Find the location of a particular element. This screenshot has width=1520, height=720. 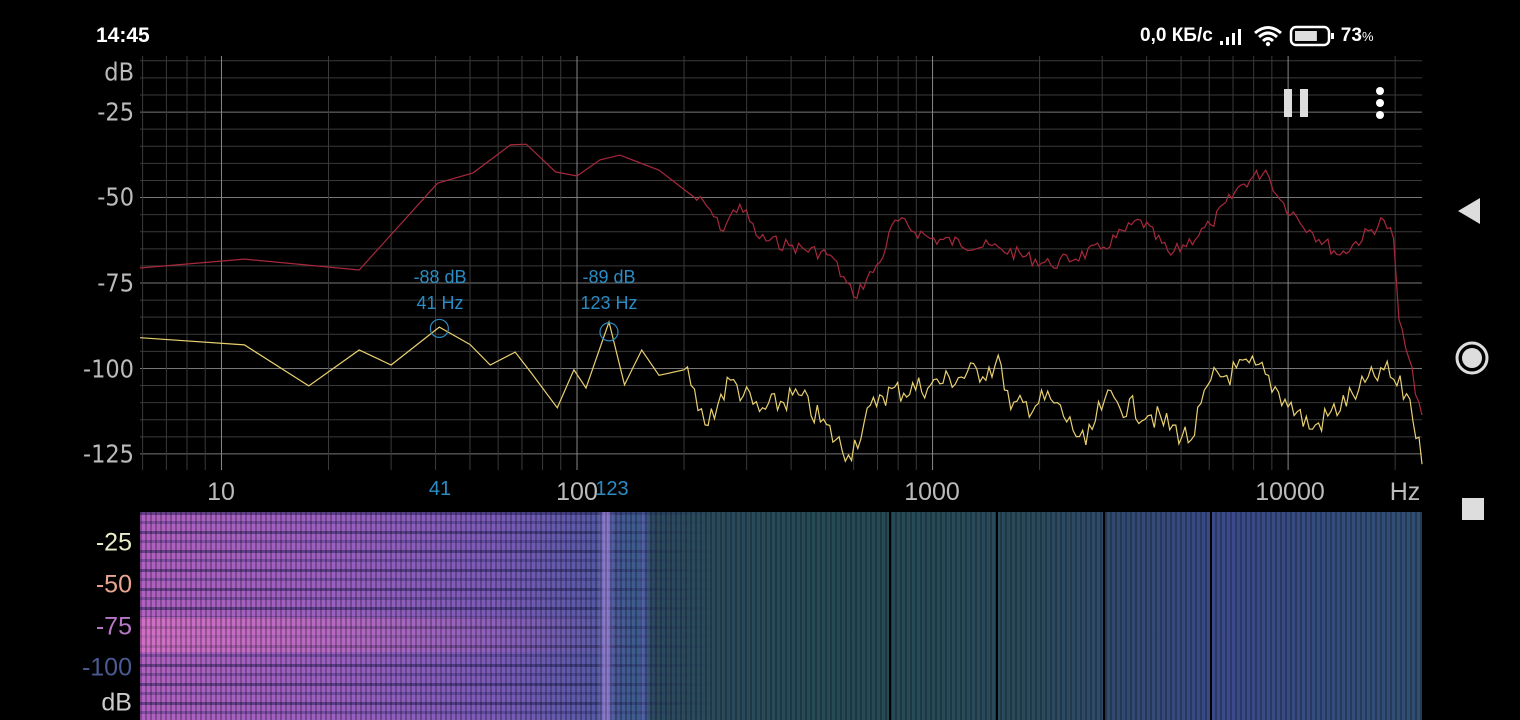

x-tick-label: 1000 is located at coordinates (932, 492).